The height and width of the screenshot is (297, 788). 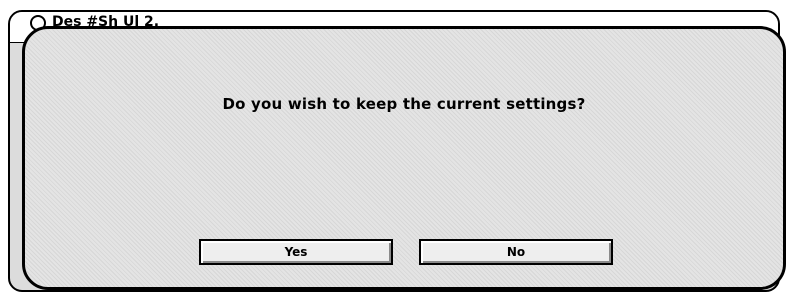 I want to click on yes-button: Yes, so click(x=296, y=252).